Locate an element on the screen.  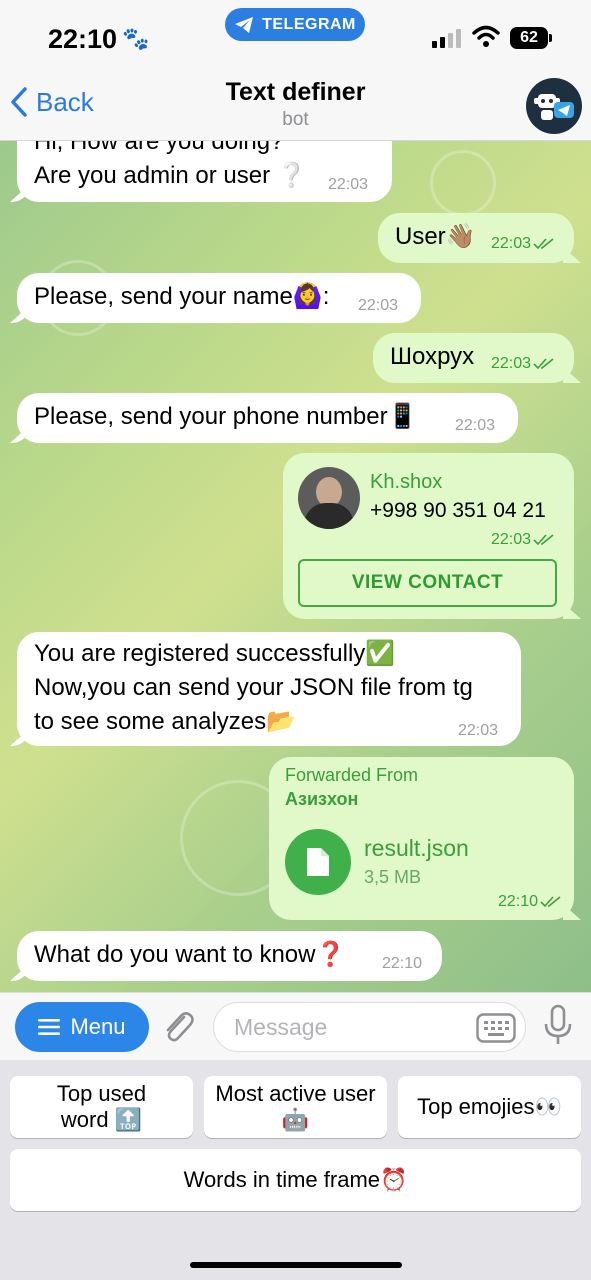
button-label: Top emojies👀 is located at coordinates (489, 1106).